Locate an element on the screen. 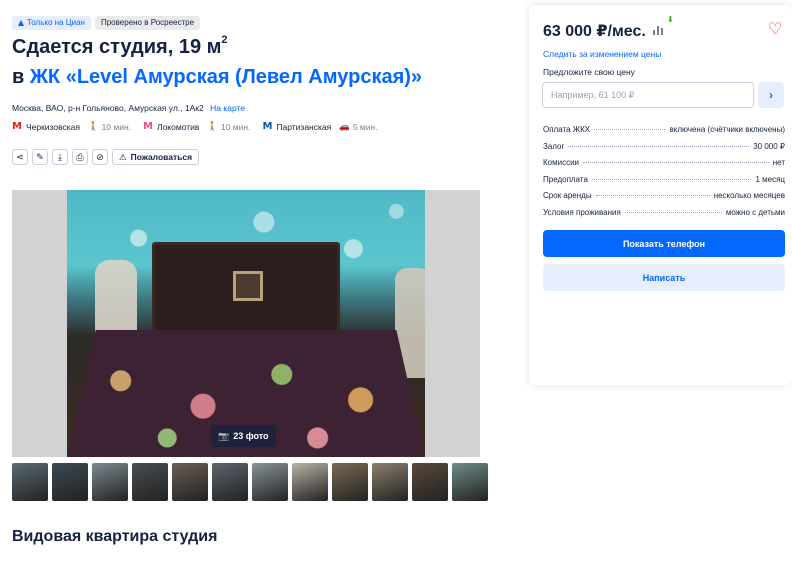 The width and height of the screenshot is (792, 567). title-text: Сдается студия, 19 м is located at coordinates (117, 47).